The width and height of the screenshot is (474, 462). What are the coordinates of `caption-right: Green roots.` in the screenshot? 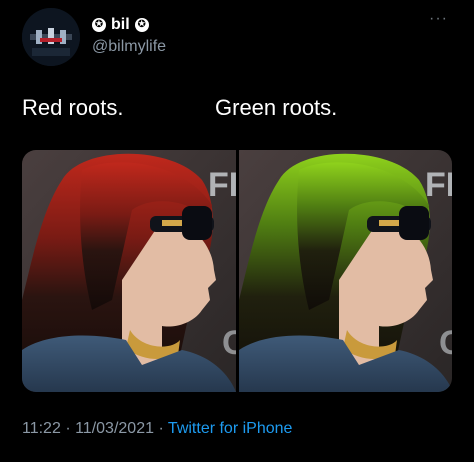 It's located at (276, 107).